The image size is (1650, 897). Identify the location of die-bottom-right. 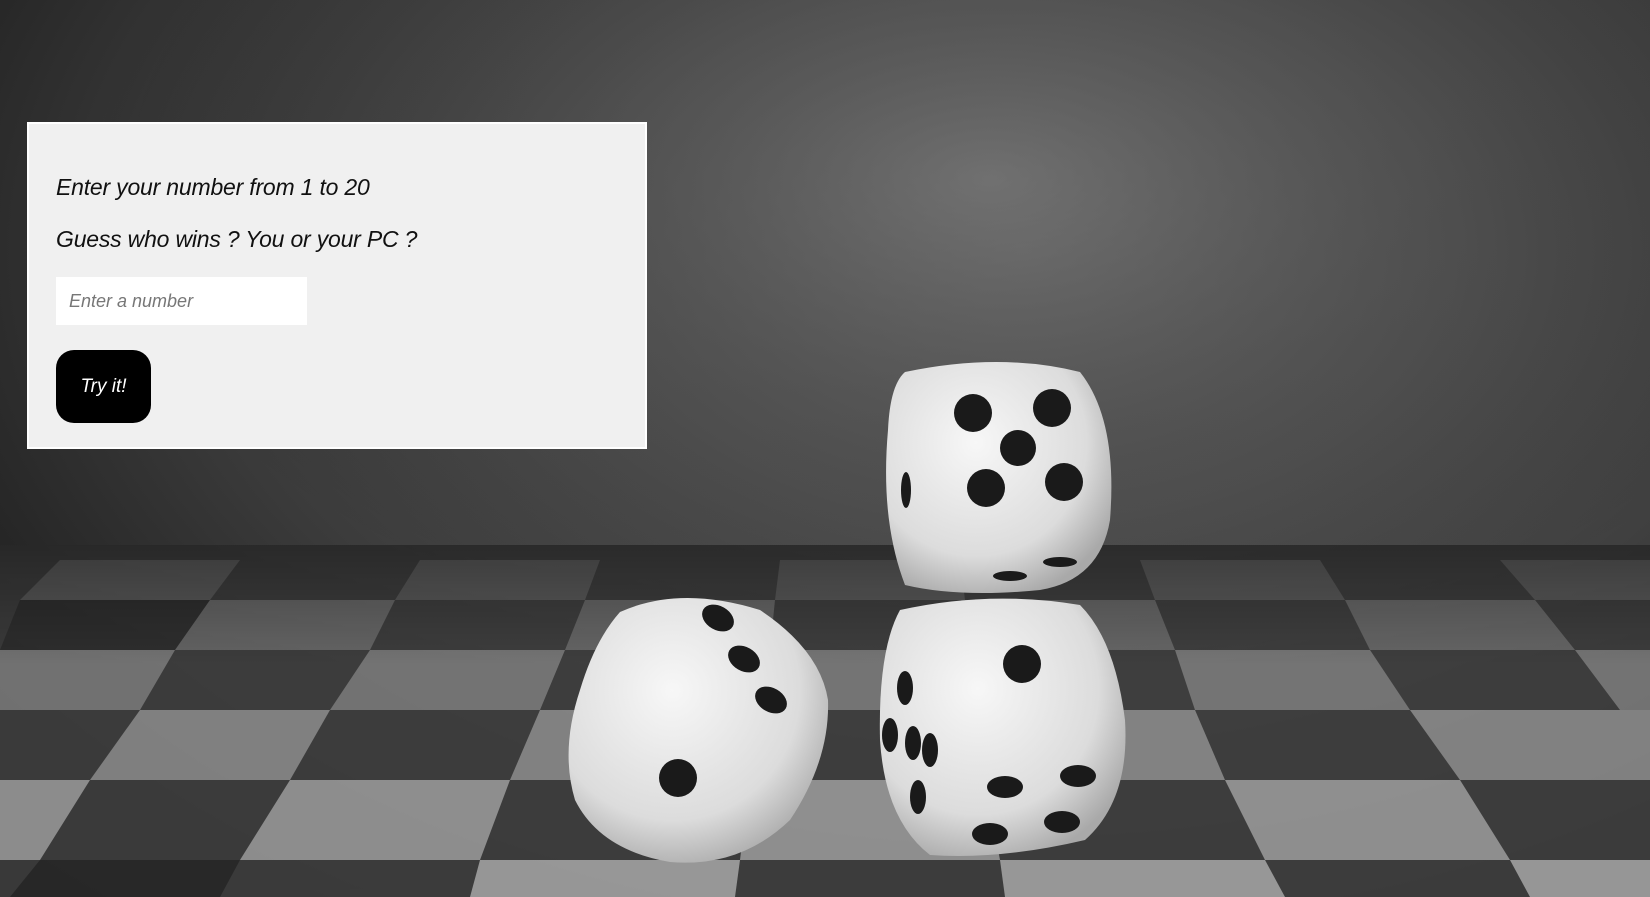
(1002, 727).